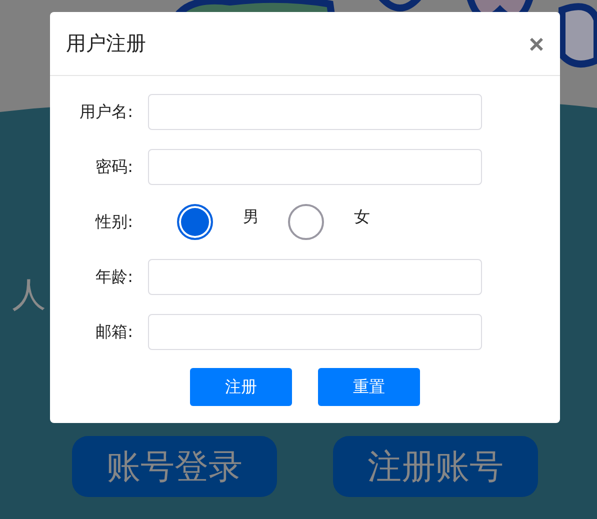  I want to click on form-button: 重置, so click(369, 387).